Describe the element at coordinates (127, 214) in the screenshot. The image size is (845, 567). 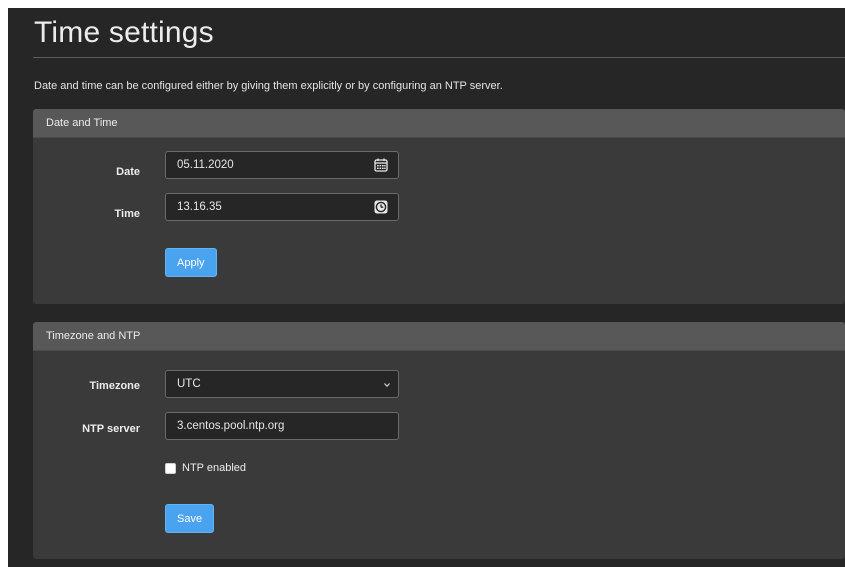
I see `time-label: Time` at that location.